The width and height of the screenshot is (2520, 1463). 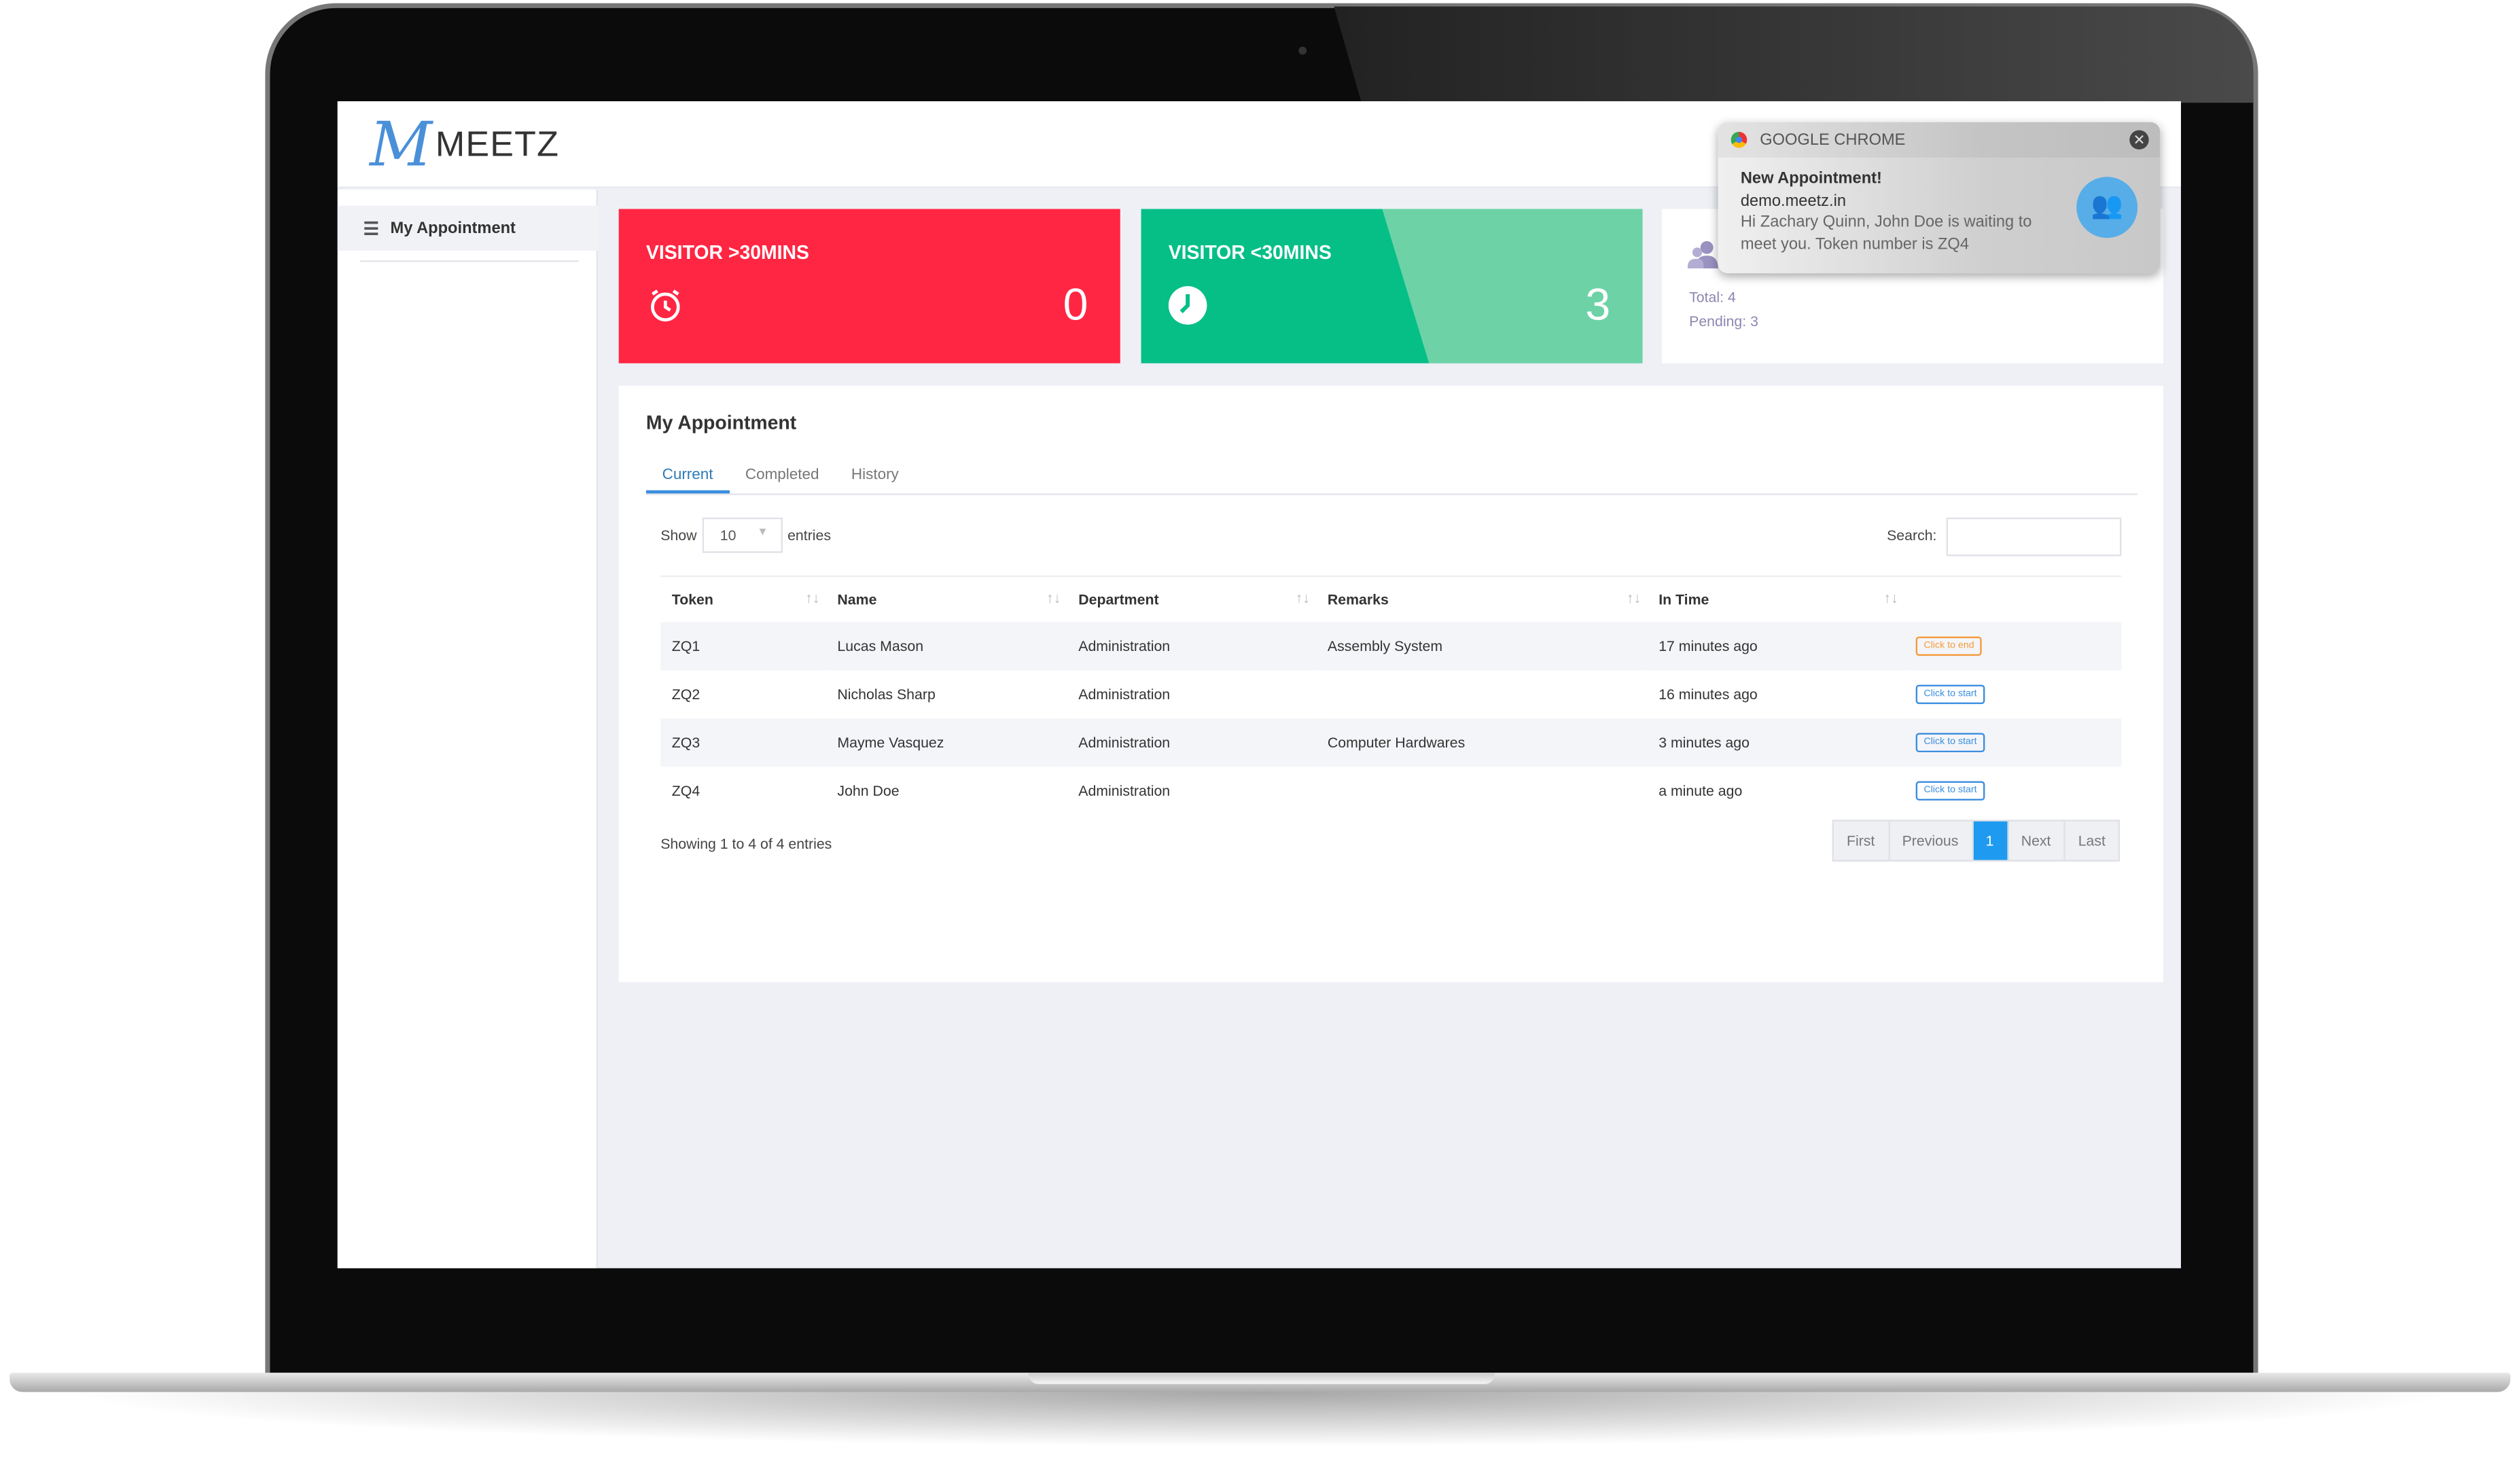 I want to click on sidebar-item-my-appointment: ☰ My Appointment, so click(x=467, y=228).